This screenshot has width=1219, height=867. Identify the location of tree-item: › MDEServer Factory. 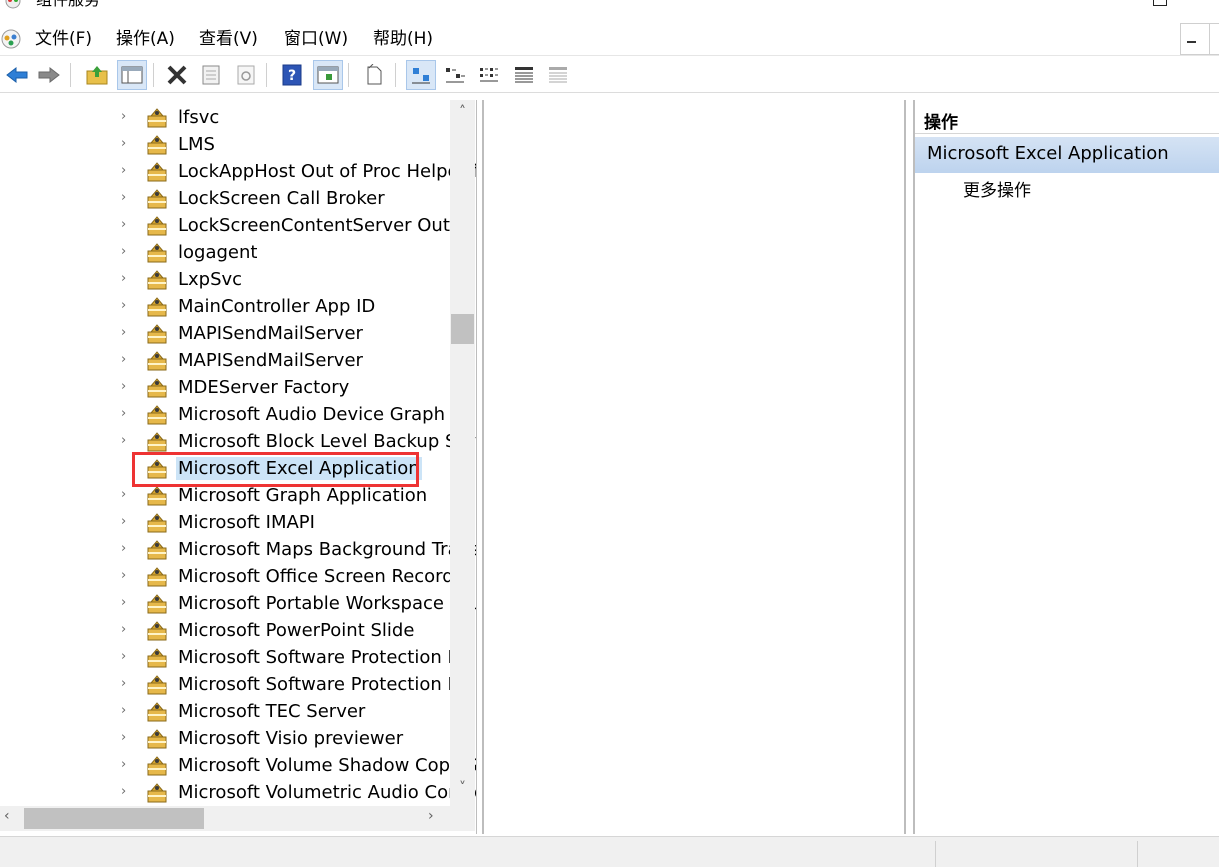
(225, 387).